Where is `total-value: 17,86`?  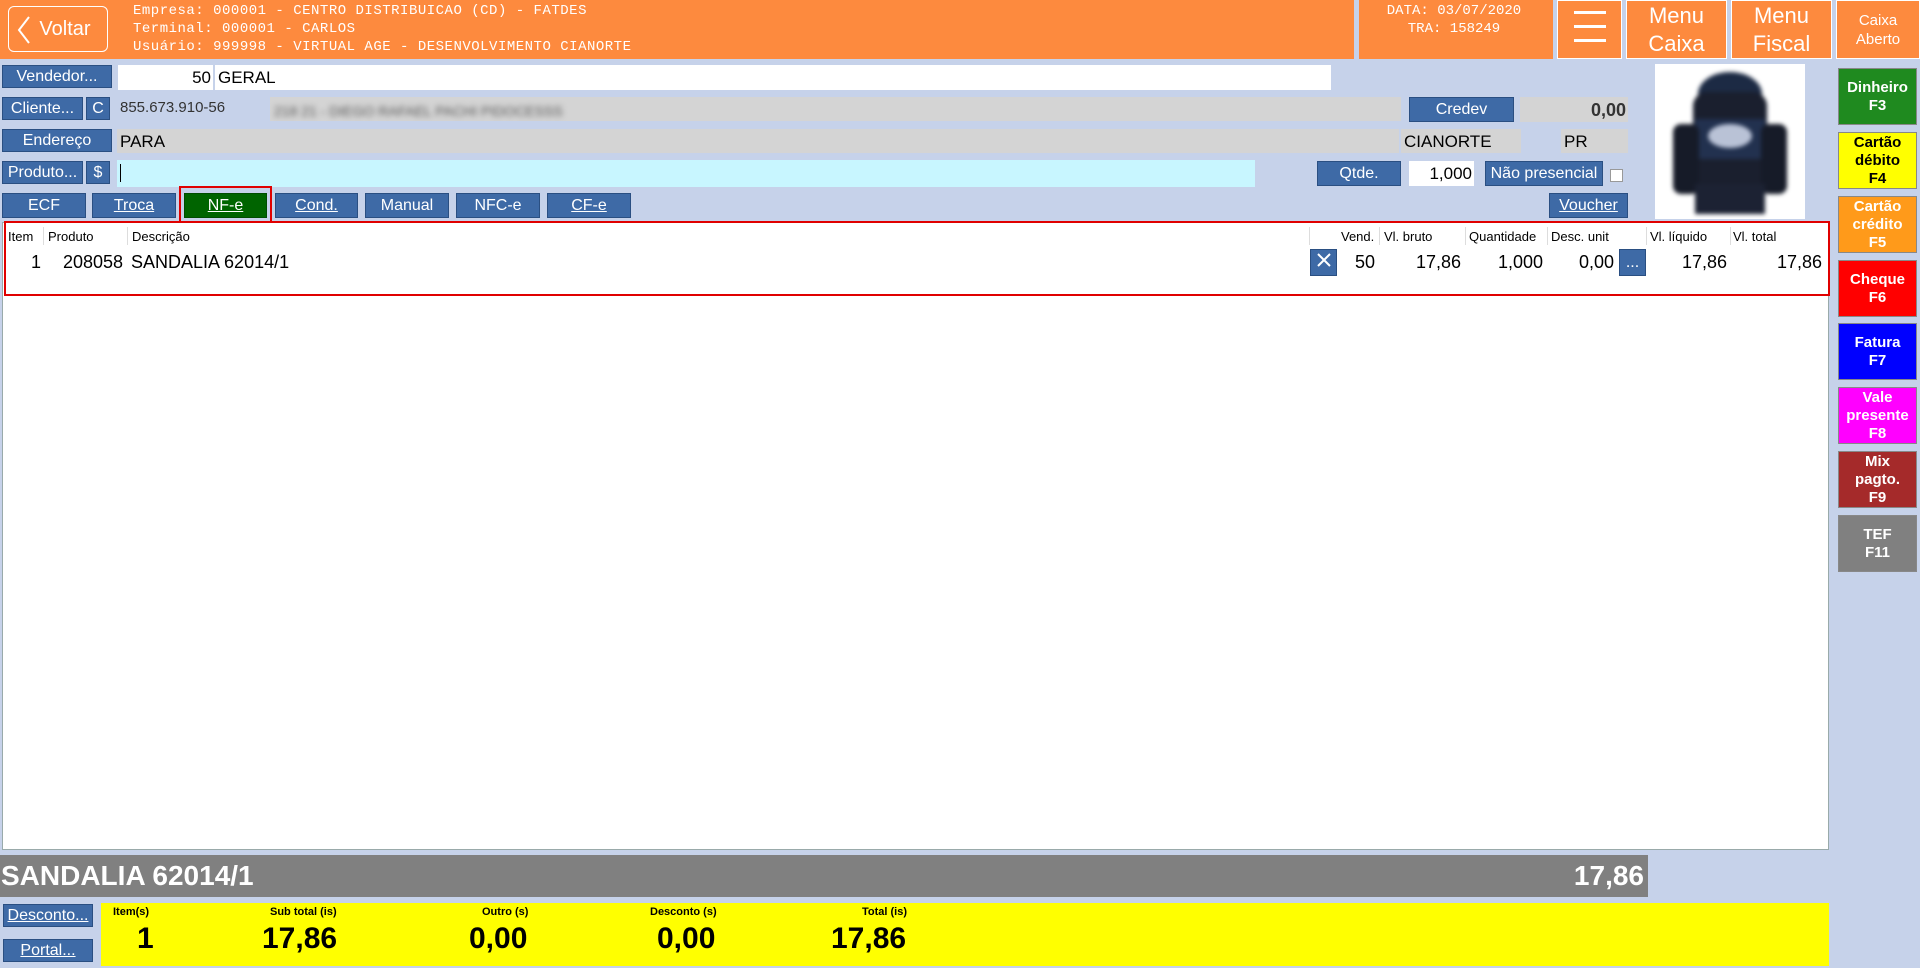 total-value: 17,86 is located at coordinates (869, 938).